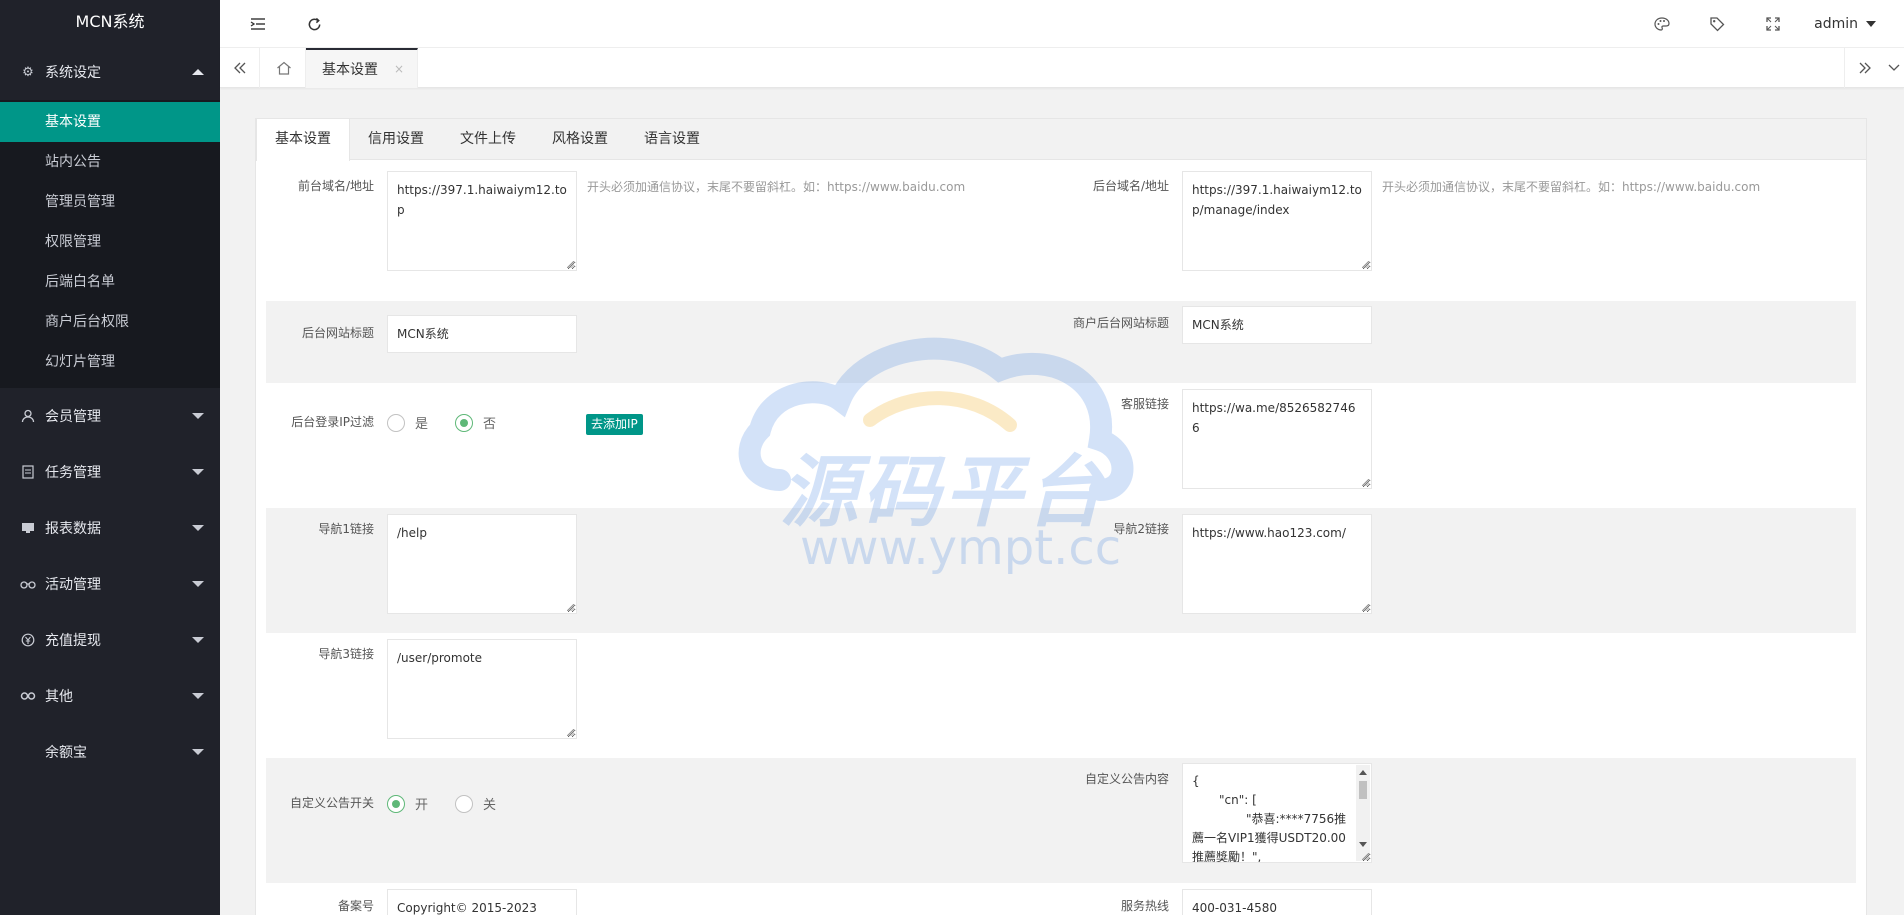 The image size is (1904, 915). What do you see at coordinates (1061, 140) in the screenshot?
I see `content-tabs: 基本设置 信用设置 文件上传 风格设置 语言设置` at bounding box center [1061, 140].